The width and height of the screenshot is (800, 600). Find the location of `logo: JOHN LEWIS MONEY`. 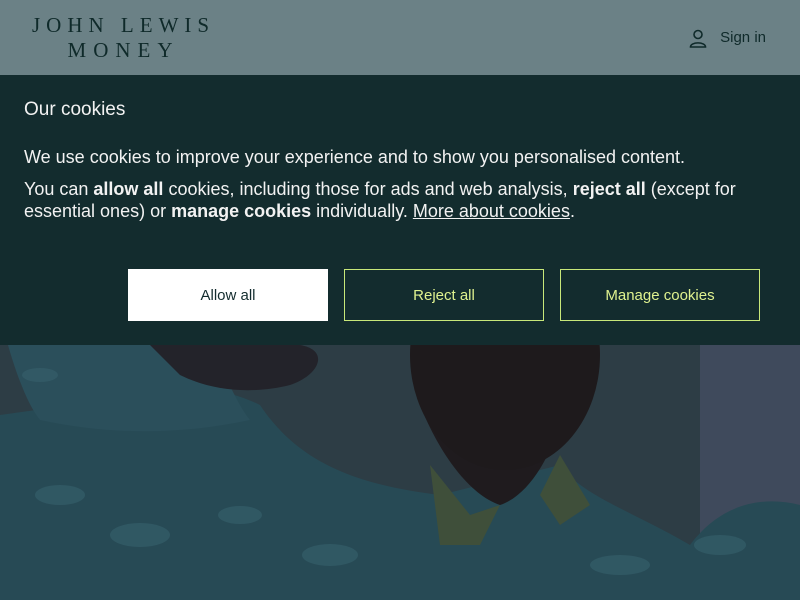

logo: JOHN LEWIS MONEY is located at coordinates (124, 37).